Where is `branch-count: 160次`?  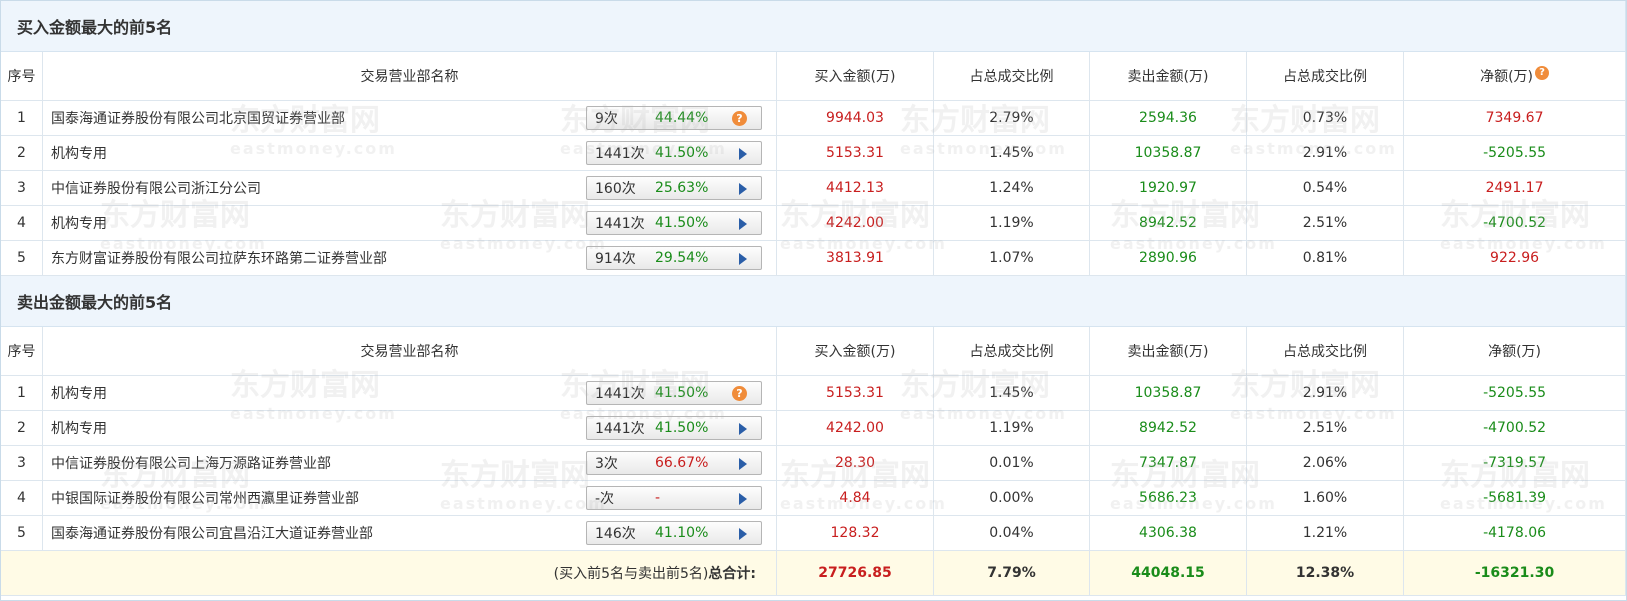 branch-count: 160次 is located at coordinates (615, 189).